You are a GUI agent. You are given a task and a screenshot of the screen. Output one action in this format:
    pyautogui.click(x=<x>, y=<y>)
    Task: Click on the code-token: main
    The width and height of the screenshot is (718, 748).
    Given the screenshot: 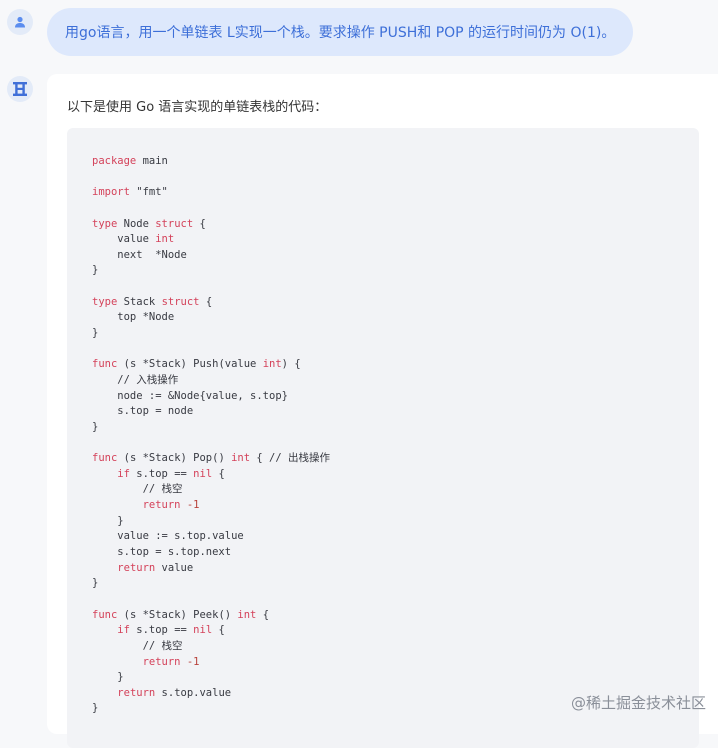 What is the action you would take?
    pyautogui.click(x=152, y=161)
    